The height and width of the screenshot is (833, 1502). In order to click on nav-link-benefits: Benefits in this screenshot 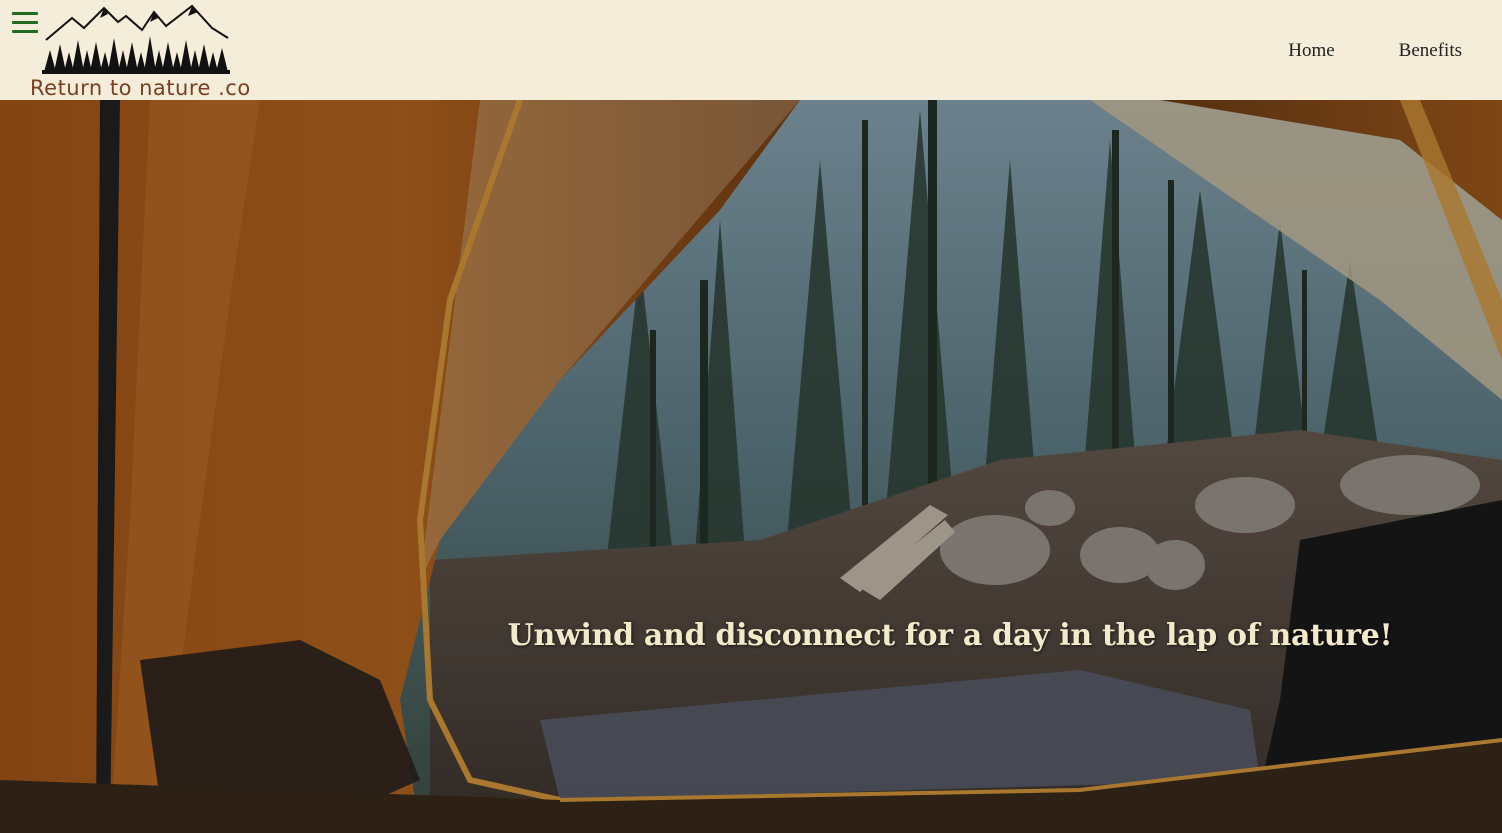, I will do `click(1430, 51)`.